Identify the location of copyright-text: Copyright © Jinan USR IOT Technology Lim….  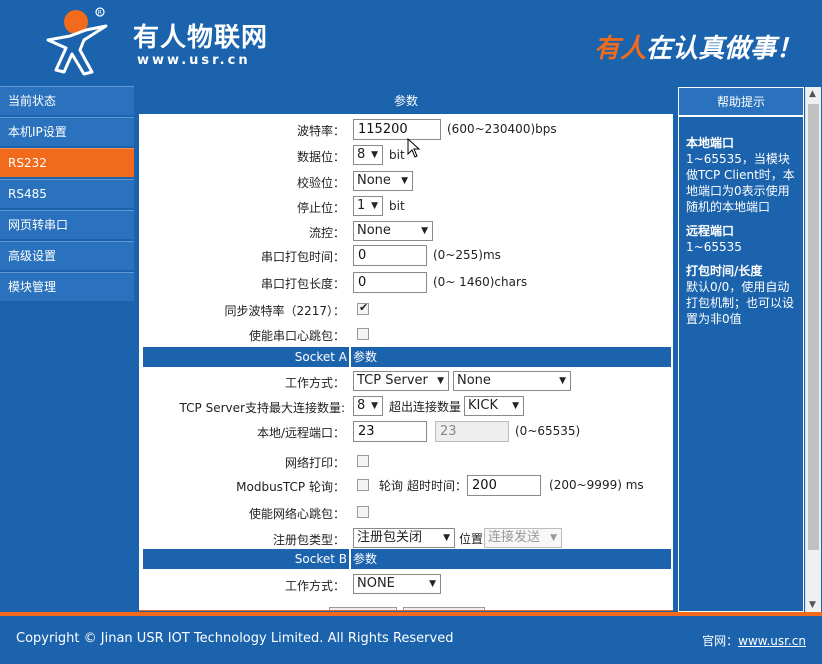
(235, 638).